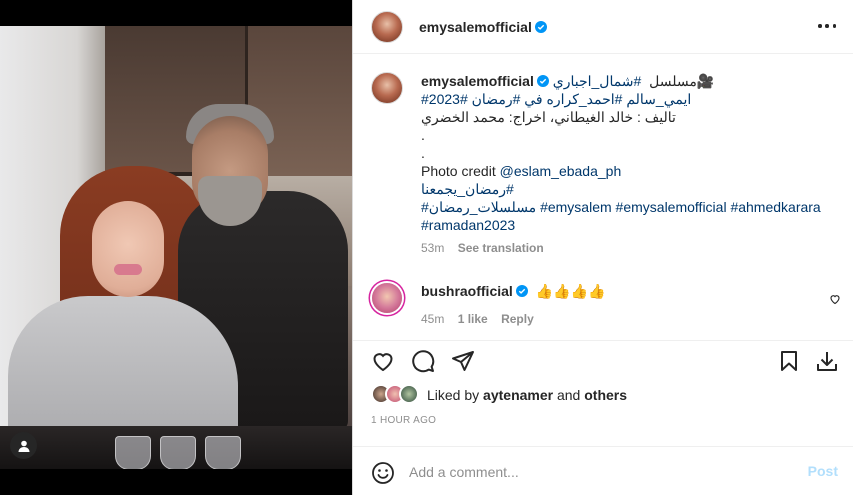  Describe the element at coordinates (483, 27) in the screenshot. I see `author-username: emysalemofficial` at that location.